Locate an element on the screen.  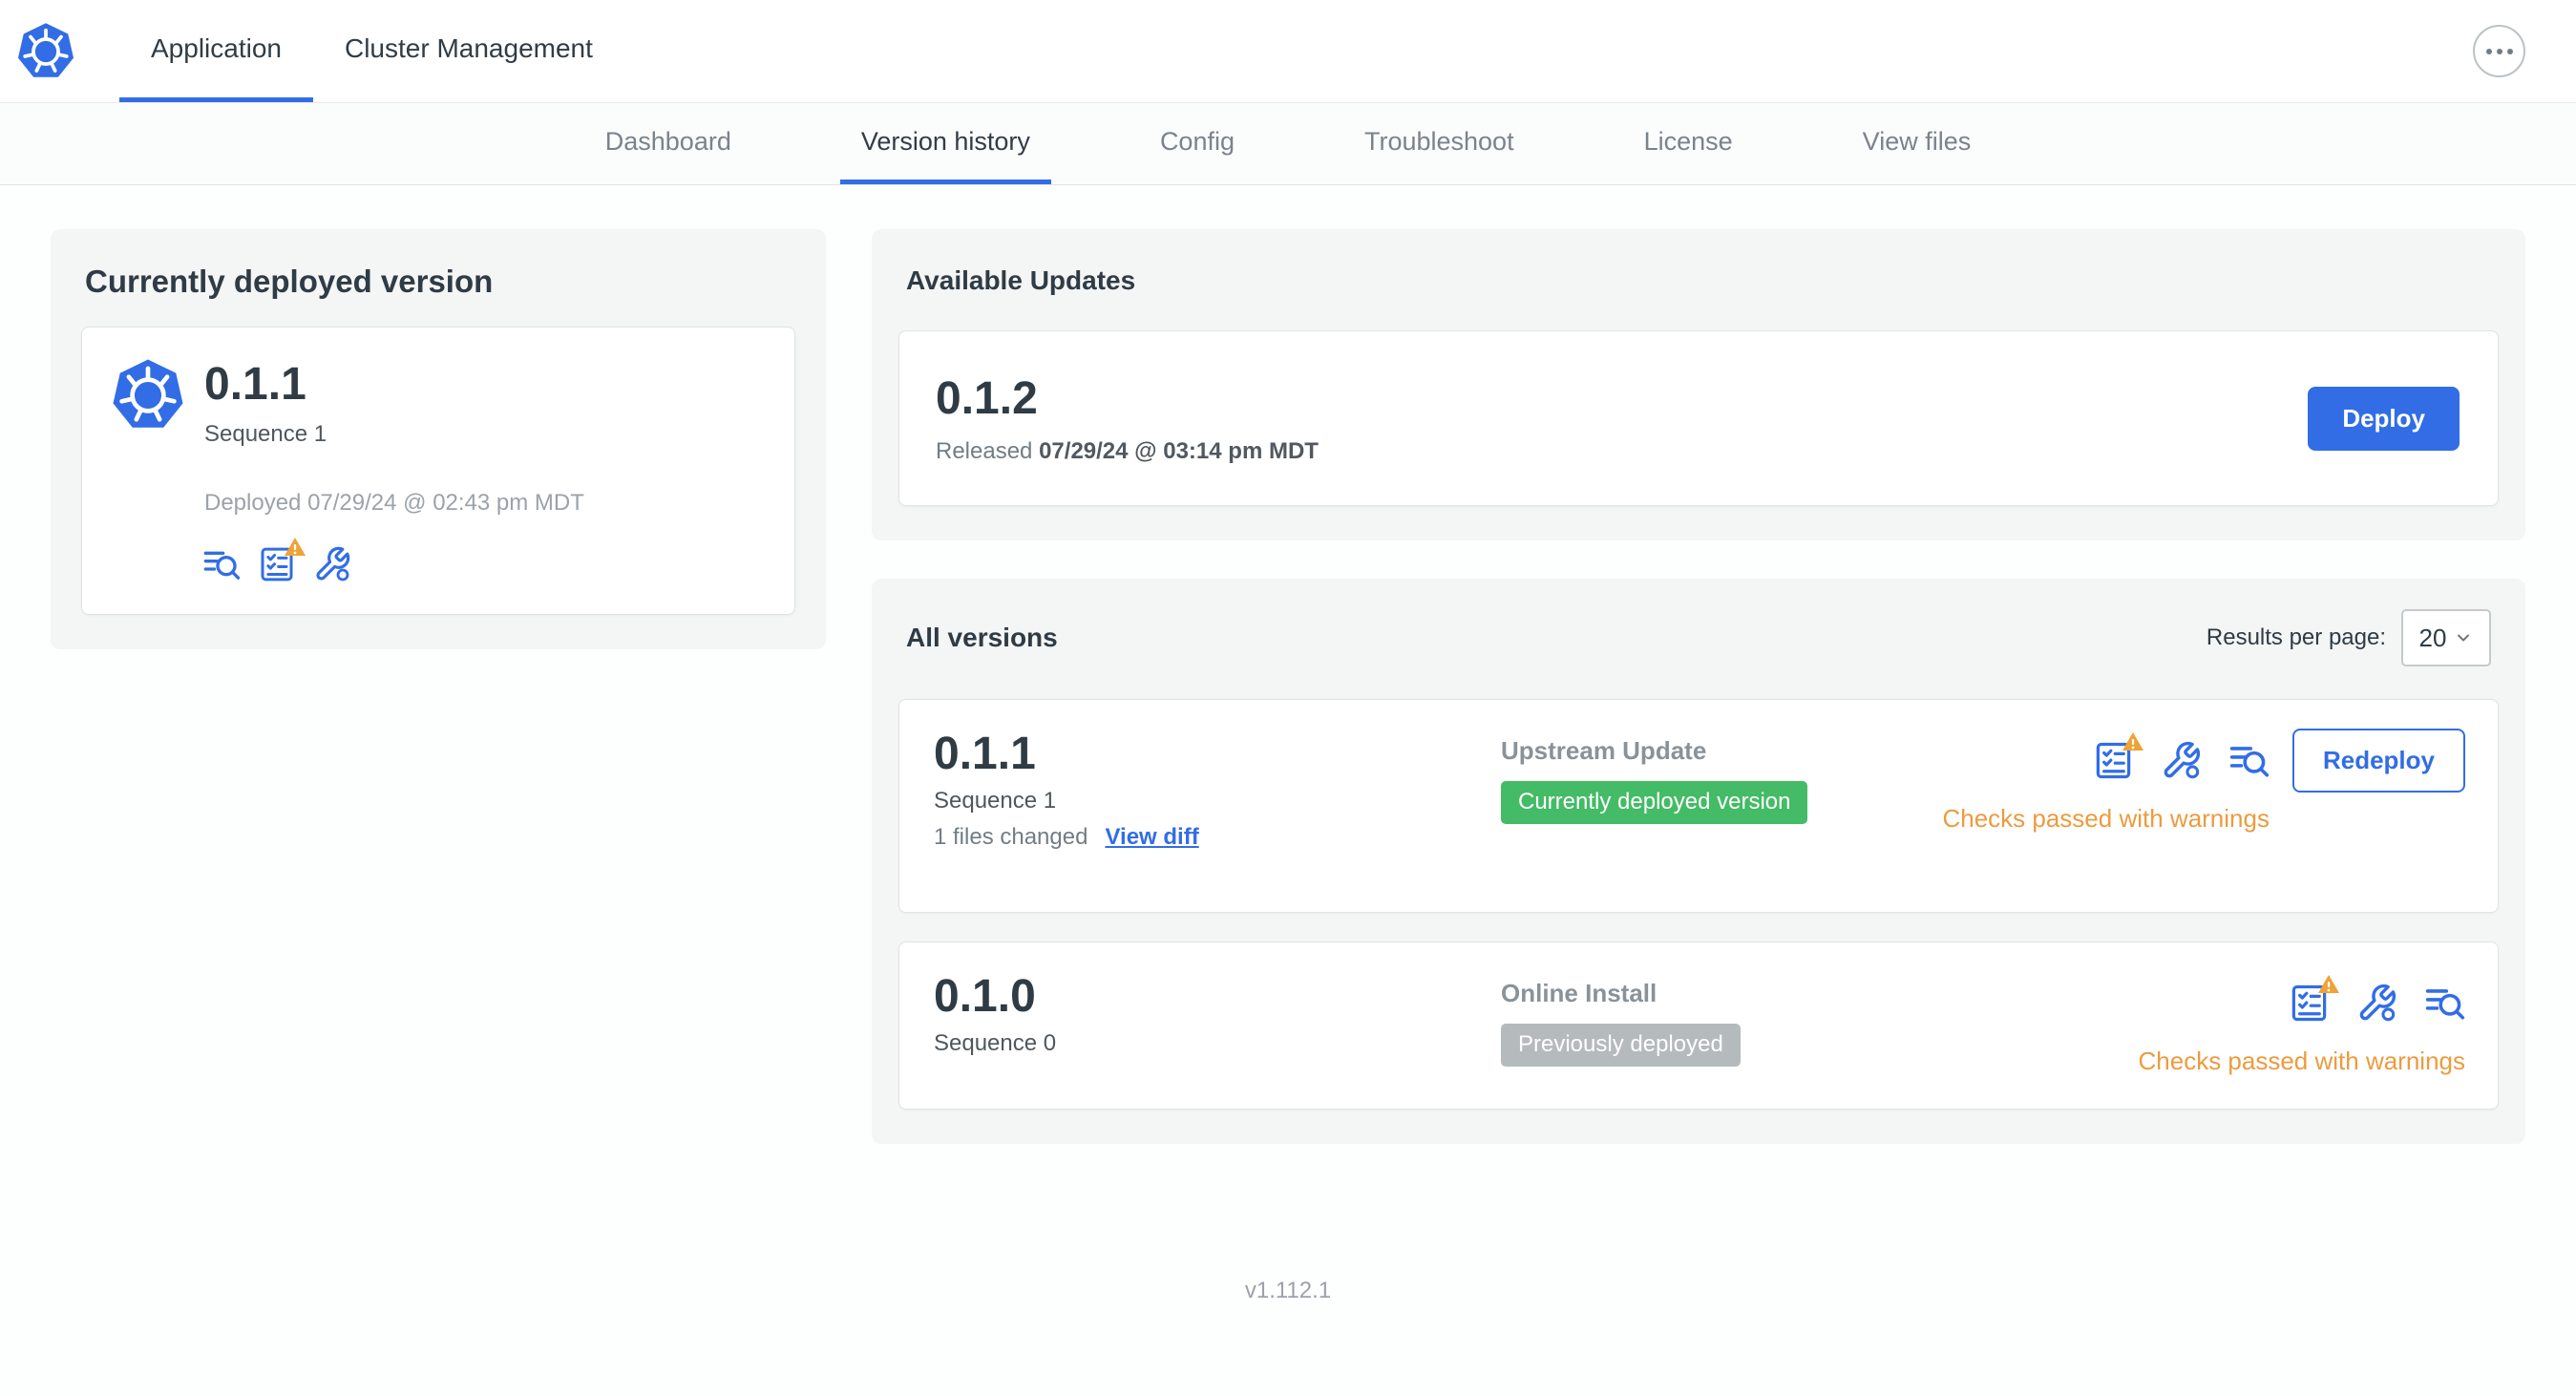
redeploy-button: Redeploy is located at coordinates (2378, 761).